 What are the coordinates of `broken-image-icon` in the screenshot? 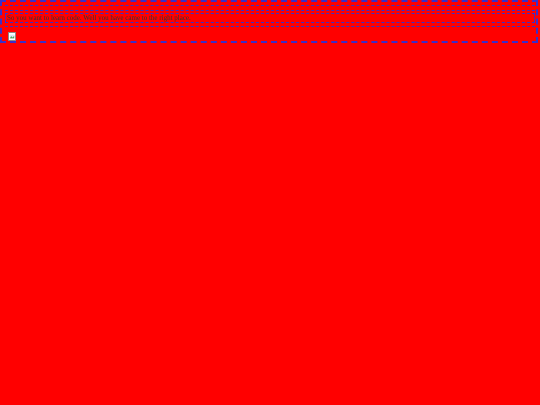 It's located at (12, 36).